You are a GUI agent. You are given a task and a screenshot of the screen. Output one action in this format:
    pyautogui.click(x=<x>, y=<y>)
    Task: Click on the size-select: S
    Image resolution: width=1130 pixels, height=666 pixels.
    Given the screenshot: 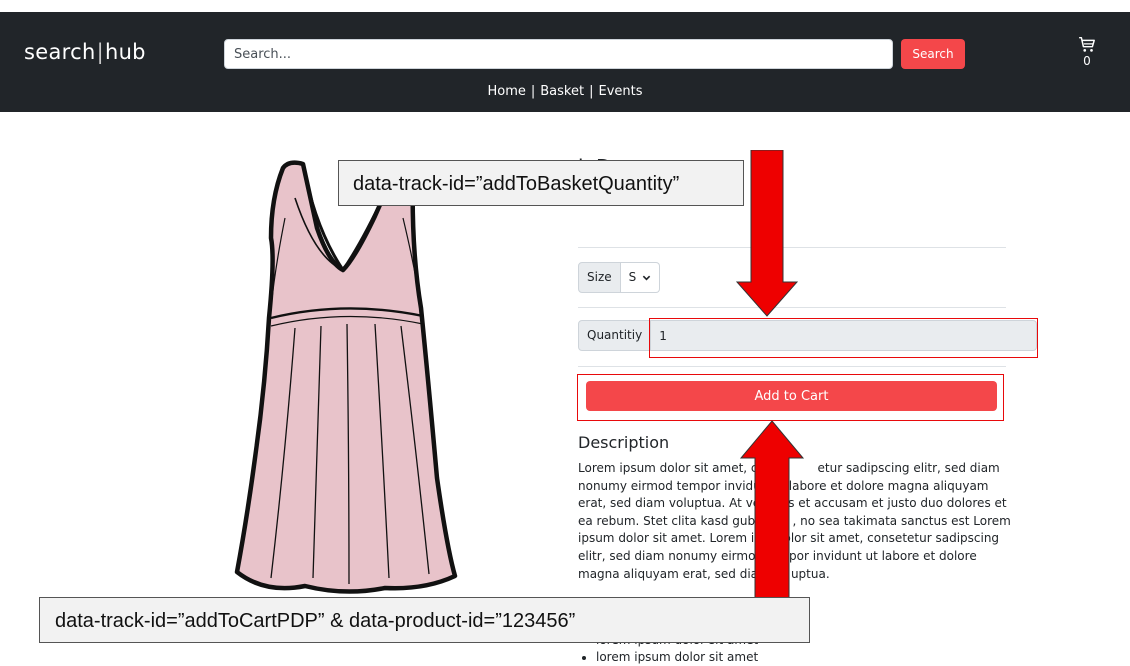 What is the action you would take?
    pyautogui.click(x=640, y=277)
    